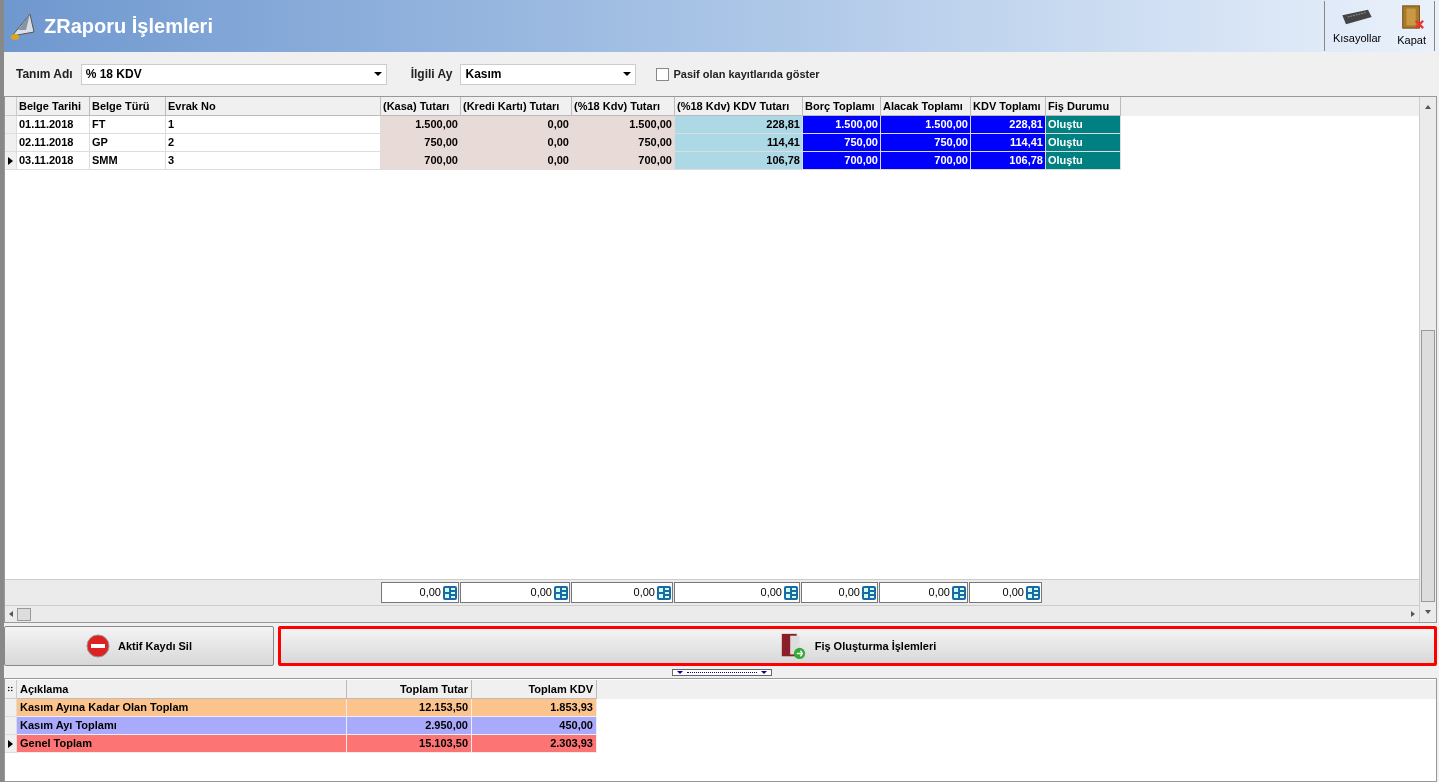 Image resolution: width=1439 pixels, height=782 pixels. Describe the element at coordinates (431, 74) in the screenshot. I see `field-label: İlgili Ay` at that location.